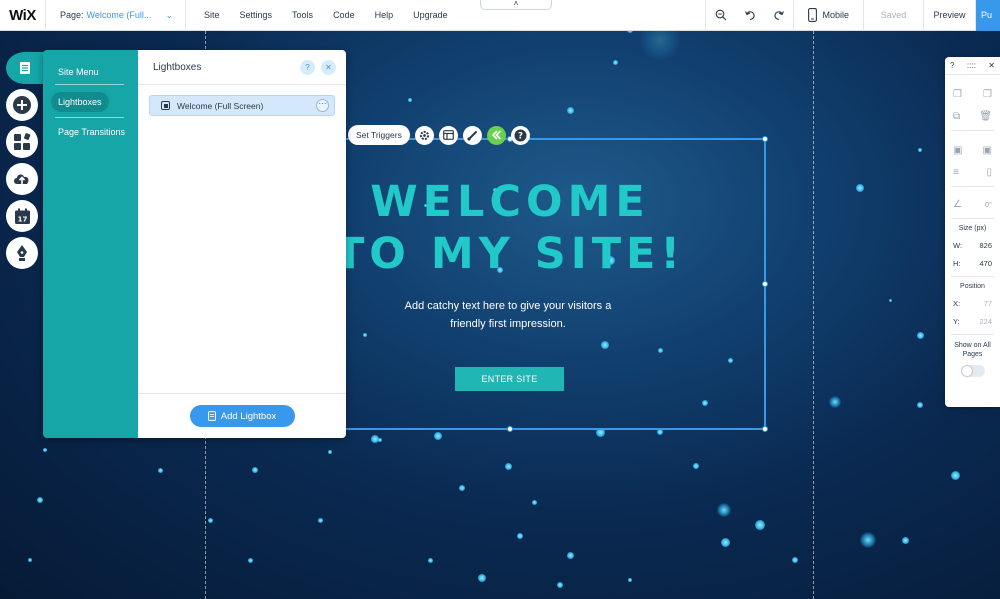 This screenshot has width=1000, height=599. Describe the element at coordinates (22, 179) in the screenshot. I see `upload-icon` at that location.